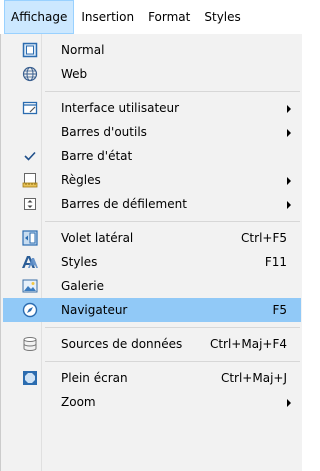 The image size is (320, 471). Describe the element at coordinates (30, 262) in the screenshot. I see `styles-icon` at that location.